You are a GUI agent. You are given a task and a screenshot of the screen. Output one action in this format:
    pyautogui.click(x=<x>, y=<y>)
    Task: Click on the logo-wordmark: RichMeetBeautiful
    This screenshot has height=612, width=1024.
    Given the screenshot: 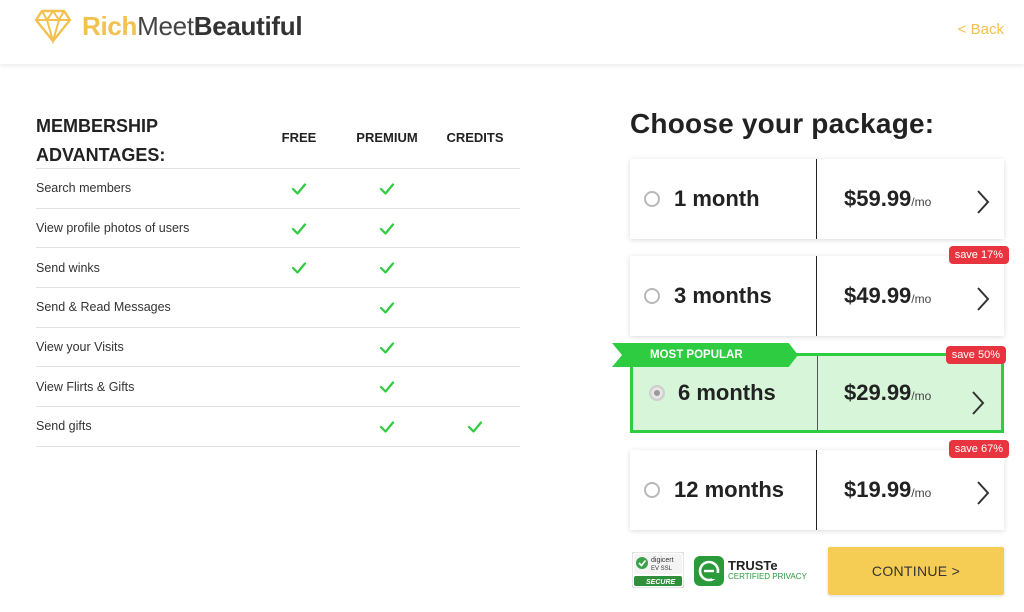 What is the action you would take?
    pyautogui.click(x=192, y=26)
    